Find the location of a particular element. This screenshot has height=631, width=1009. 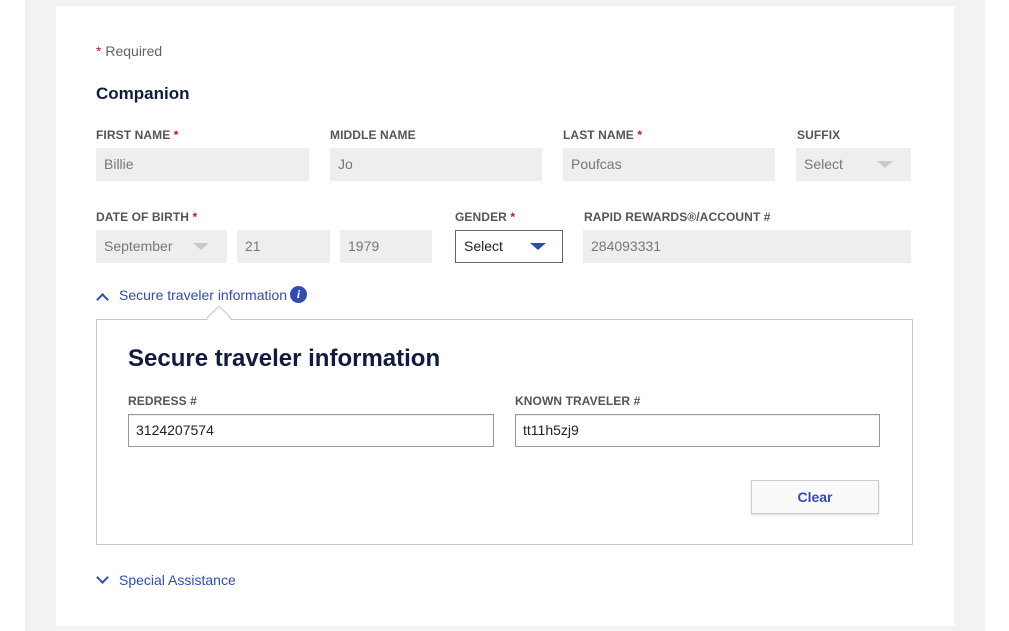

middle-name-value: Jo is located at coordinates (345, 164).